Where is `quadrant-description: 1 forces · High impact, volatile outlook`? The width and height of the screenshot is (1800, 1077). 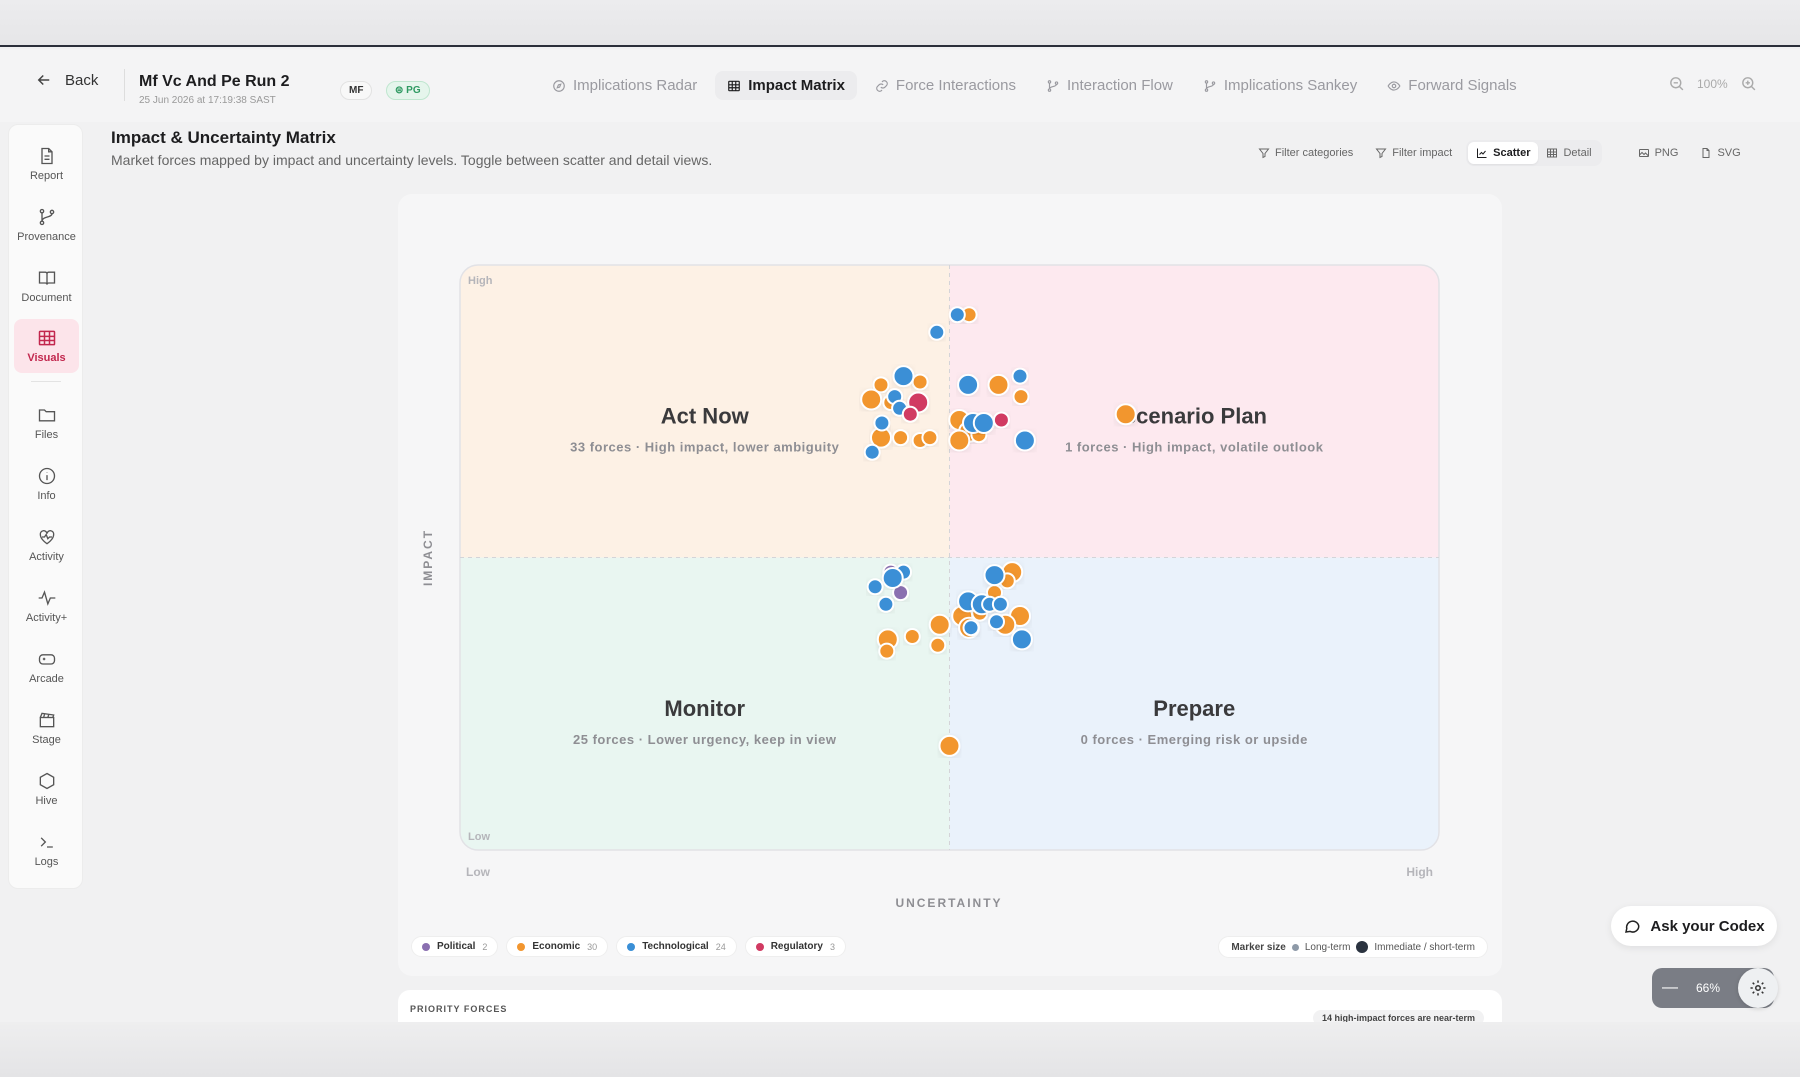
quadrant-description: 1 forces · High impact, volatile outlook is located at coordinates (1194, 446).